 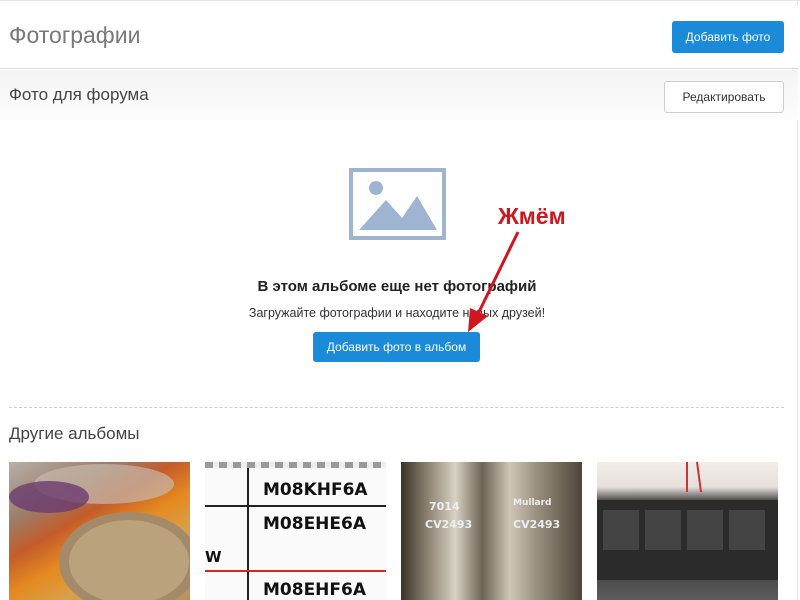 What do you see at coordinates (491, 531) in the screenshot?
I see `album-thumbnail-3: 7014 CV2493 CV2493 Mullard` at bounding box center [491, 531].